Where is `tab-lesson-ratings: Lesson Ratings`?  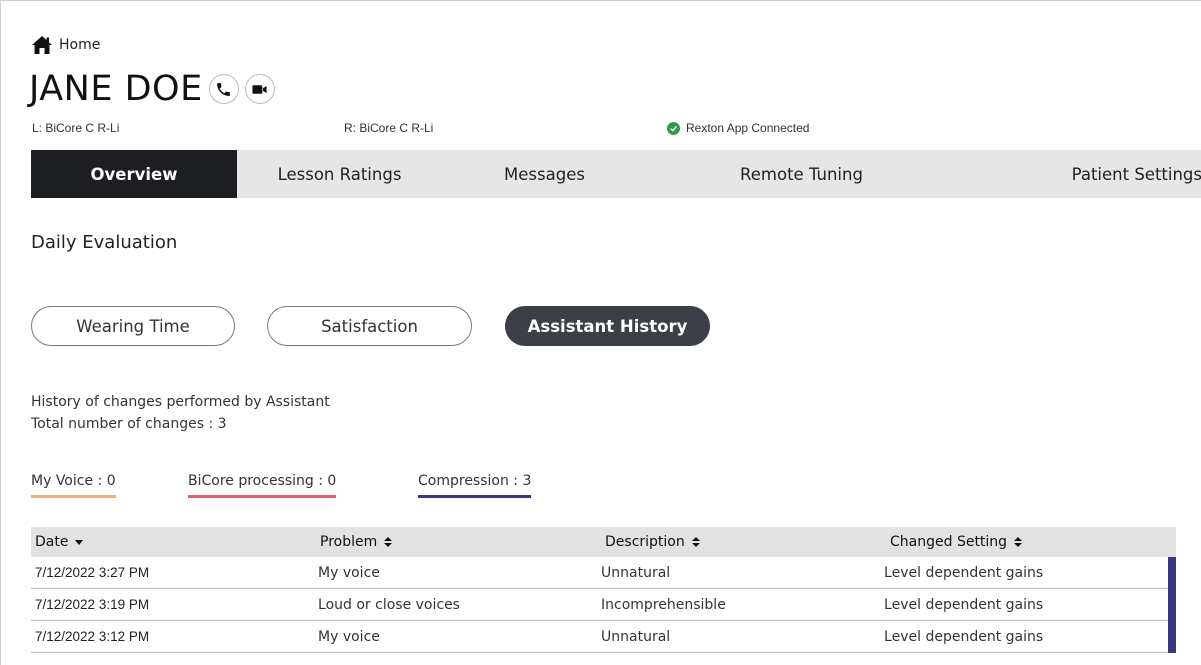 tab-lesson-ratings: Lesson Ratings is located at coordinates (339, 174).